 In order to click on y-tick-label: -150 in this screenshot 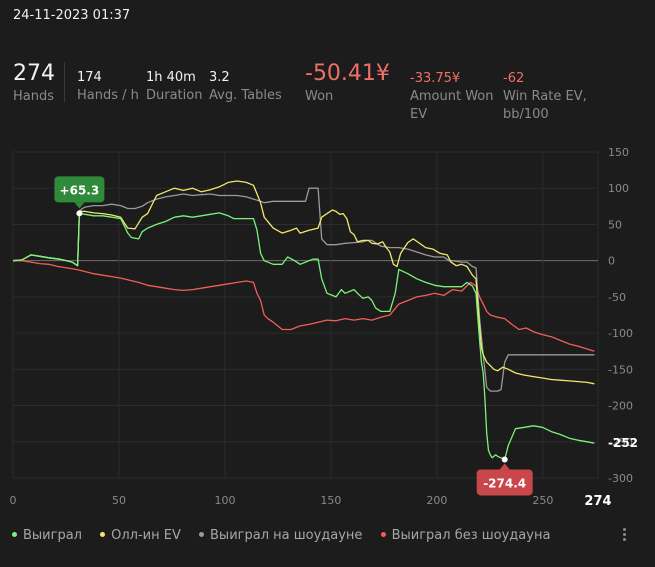, I will do `click(620, 369)`.